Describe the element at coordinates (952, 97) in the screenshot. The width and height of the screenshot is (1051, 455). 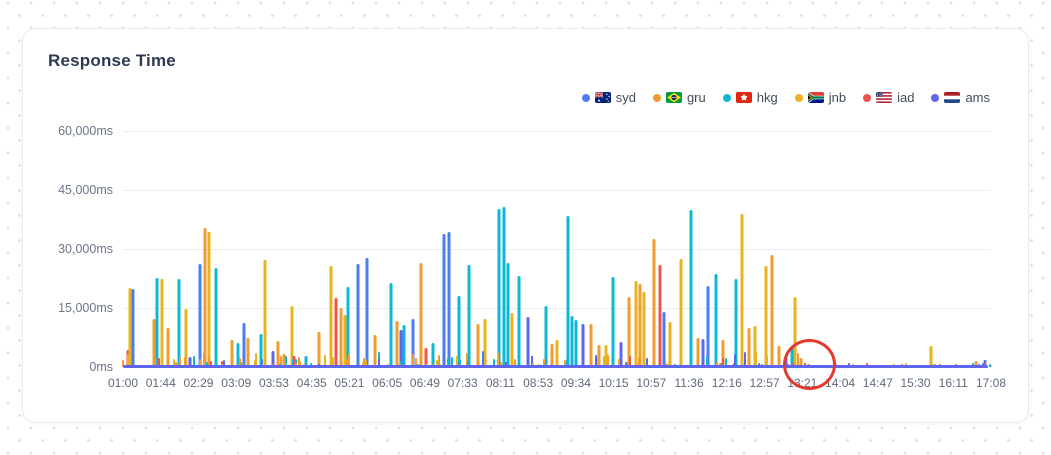
I see `flag-netherlands-icon` at that location.